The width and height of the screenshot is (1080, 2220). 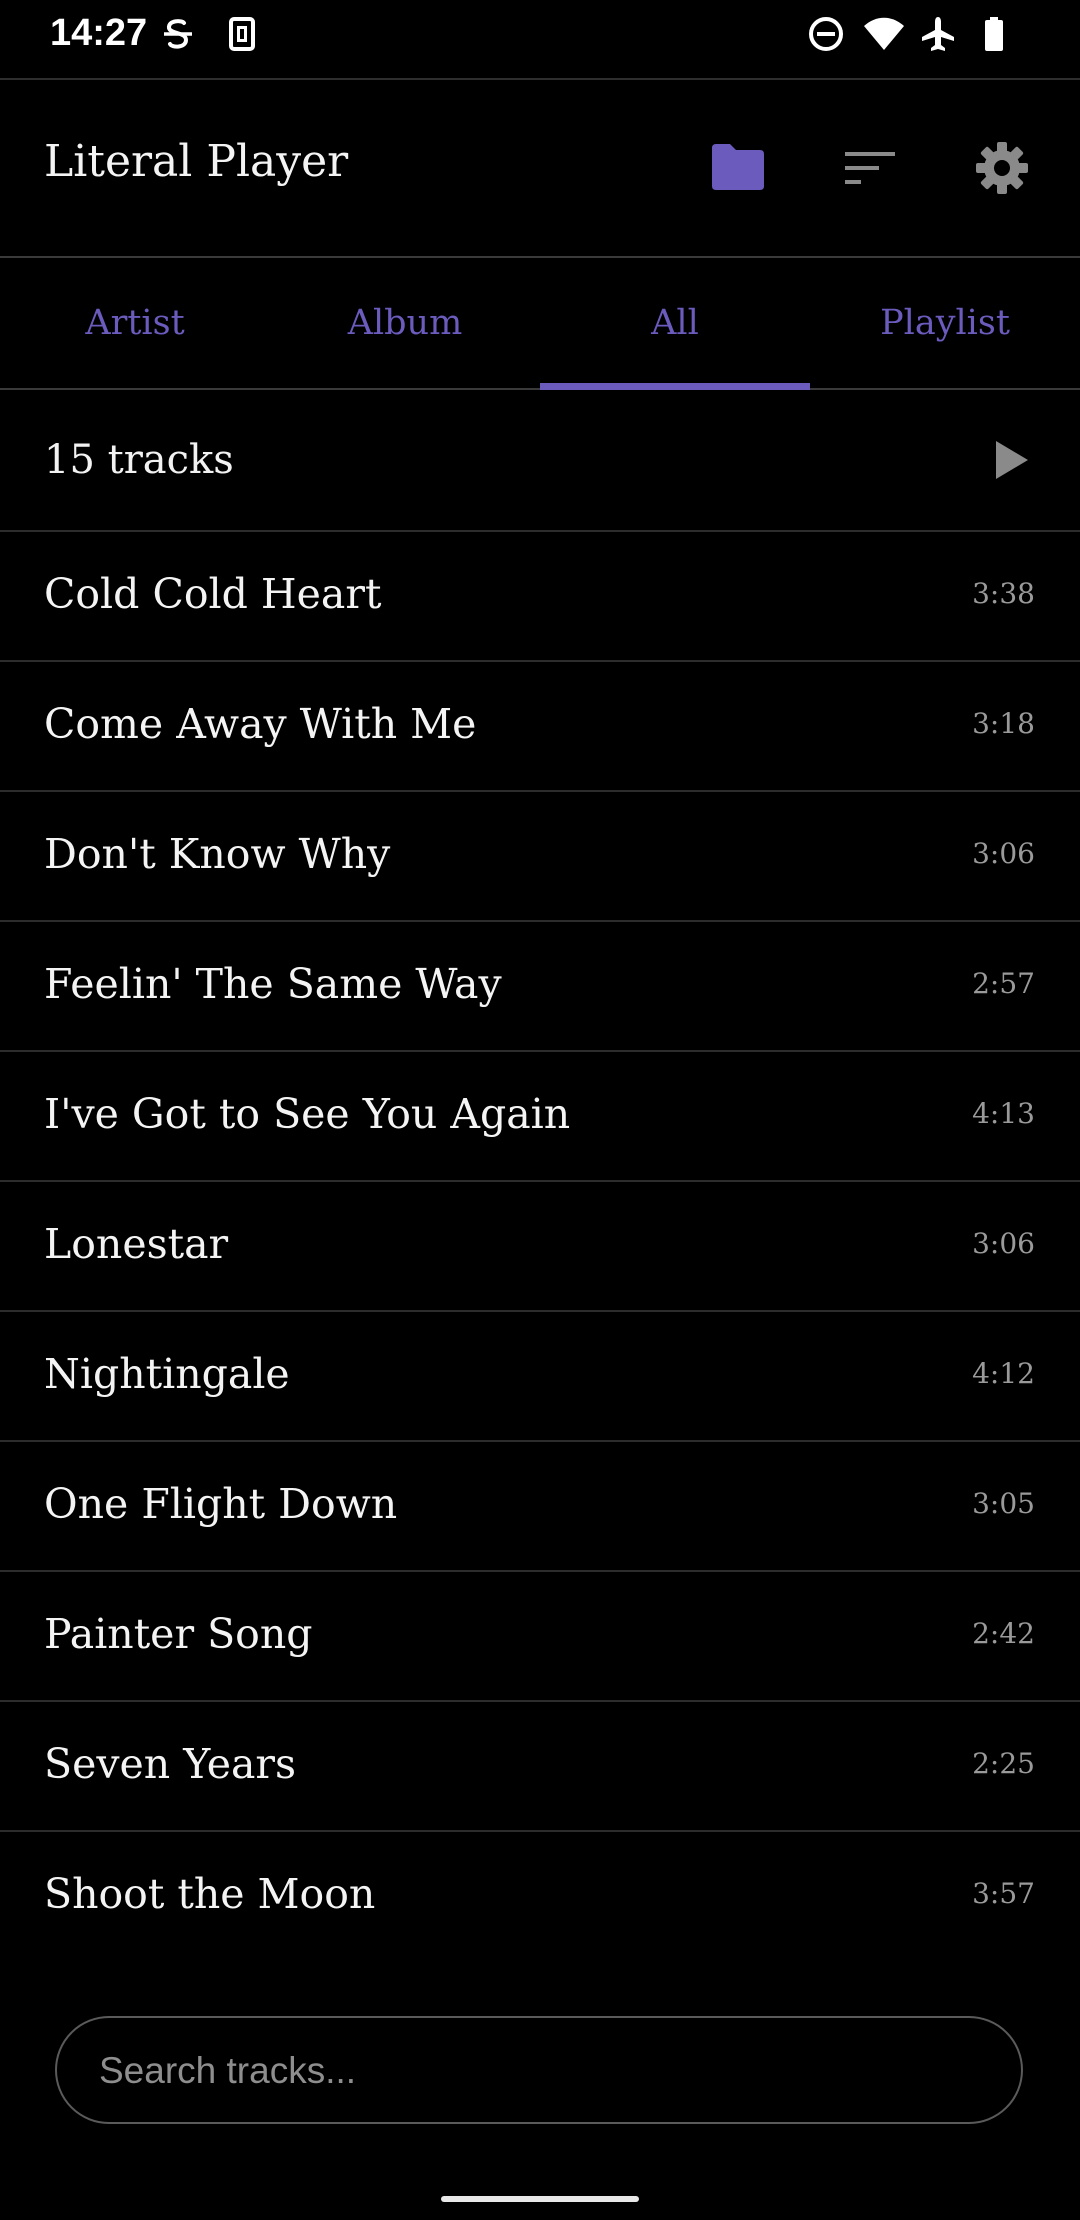 What do you see at coordinates (210, 1894) in the screenshot?
I see `track-title: Shoot the Moon` at bounding box center [210, 1894].